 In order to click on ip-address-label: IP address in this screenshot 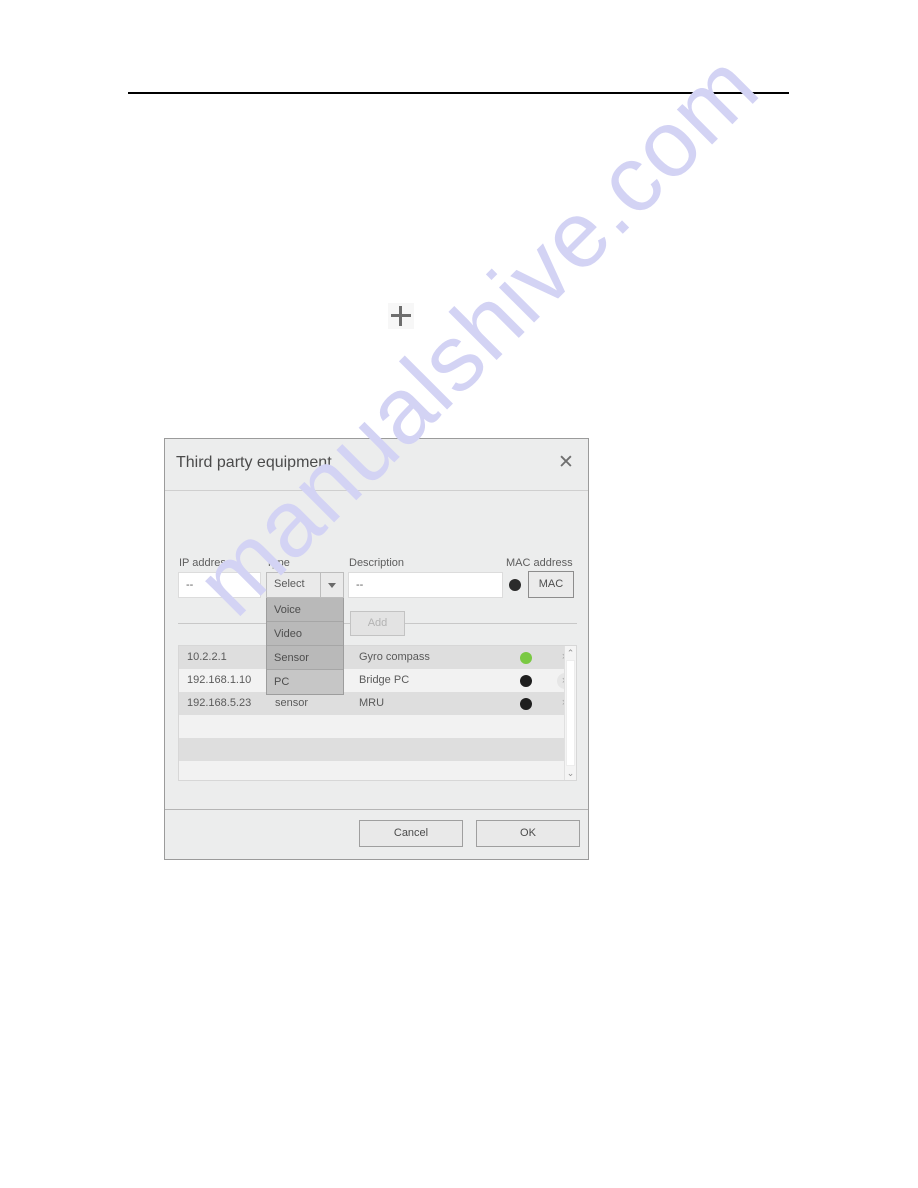, I will do `click(205, 563)`.